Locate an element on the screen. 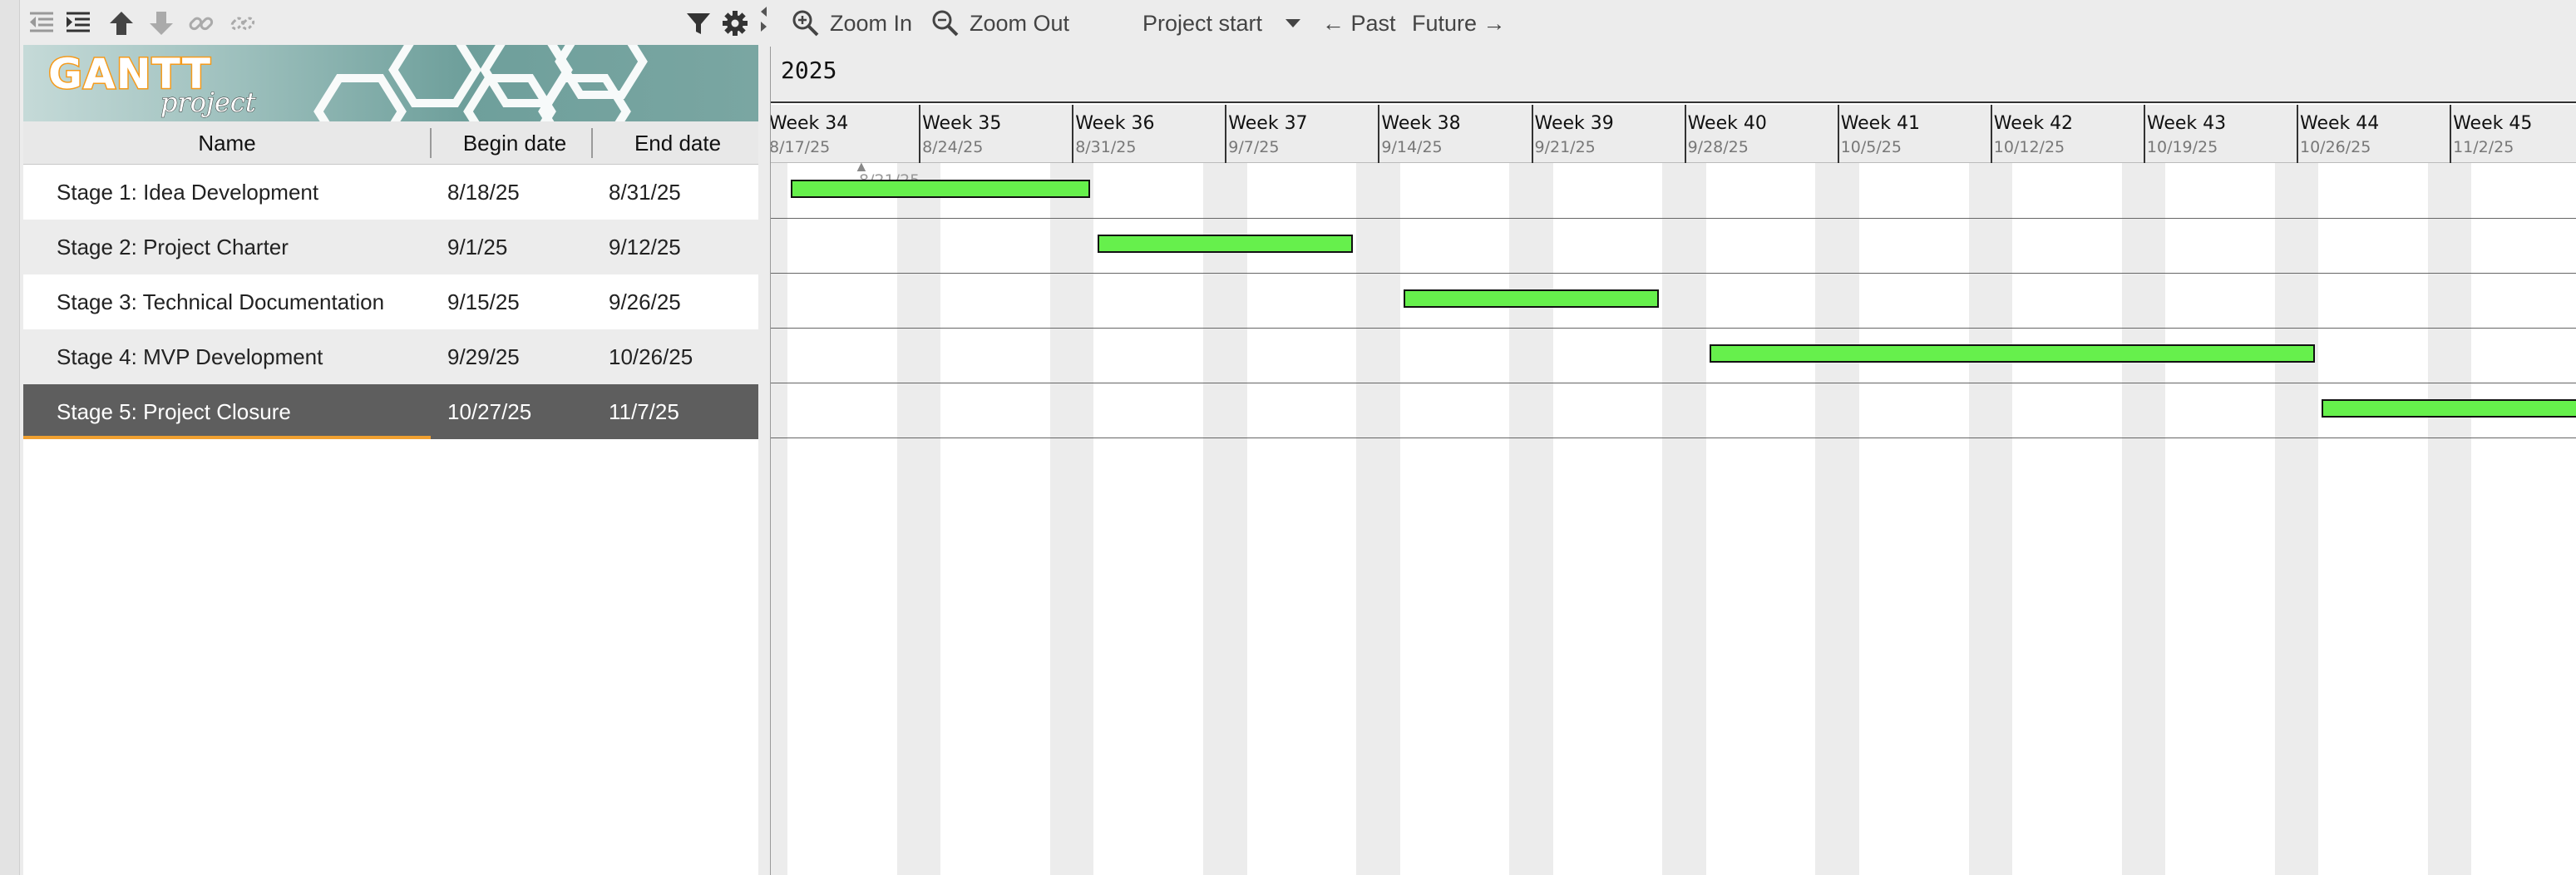  task-end-date: 9/12/25 is located at coordinates (645, 247).